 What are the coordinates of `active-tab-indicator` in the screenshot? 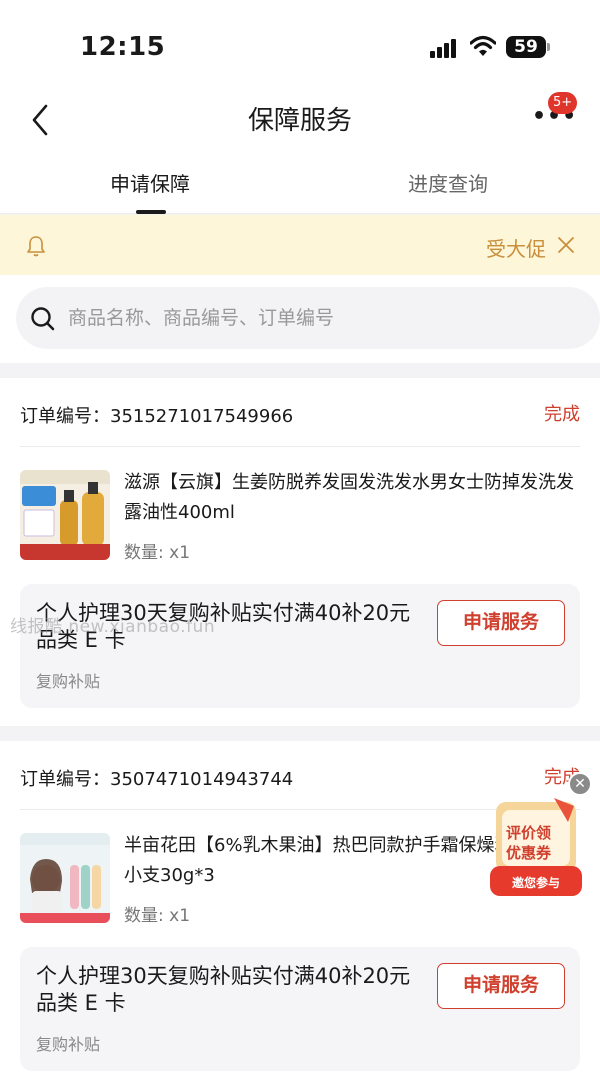 It's located at (151, 212).